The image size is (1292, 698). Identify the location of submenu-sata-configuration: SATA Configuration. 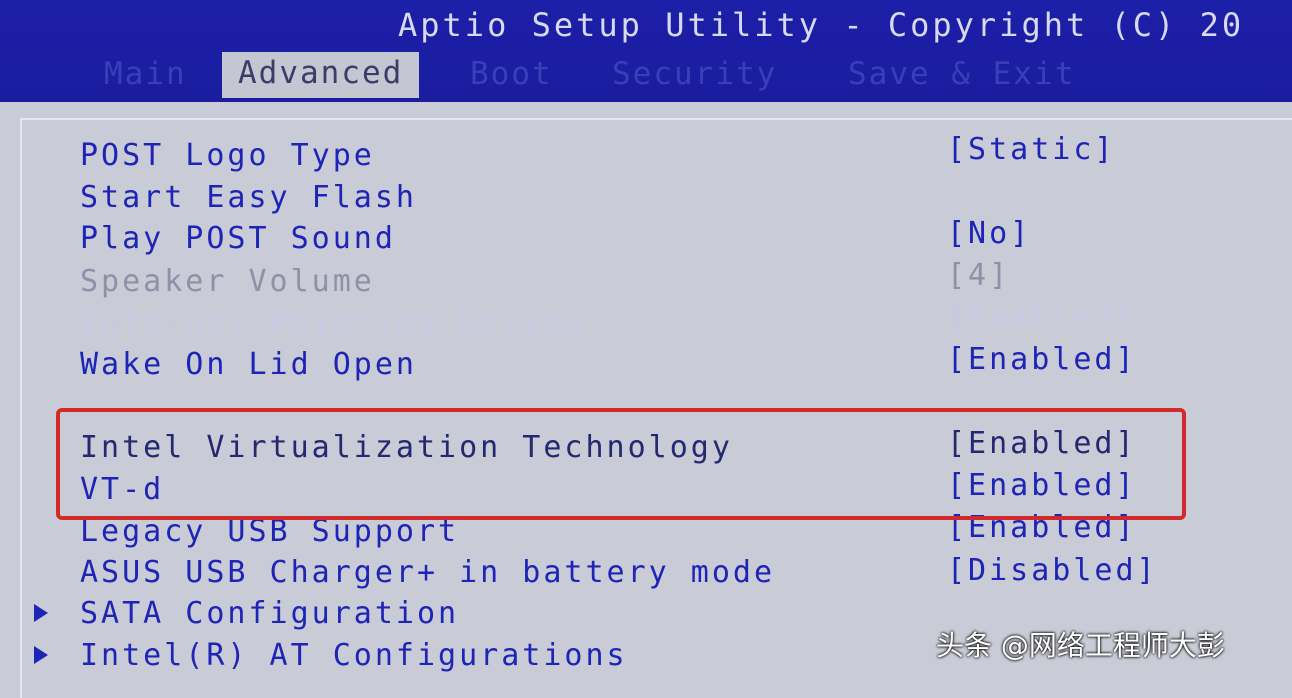
(269, 613).